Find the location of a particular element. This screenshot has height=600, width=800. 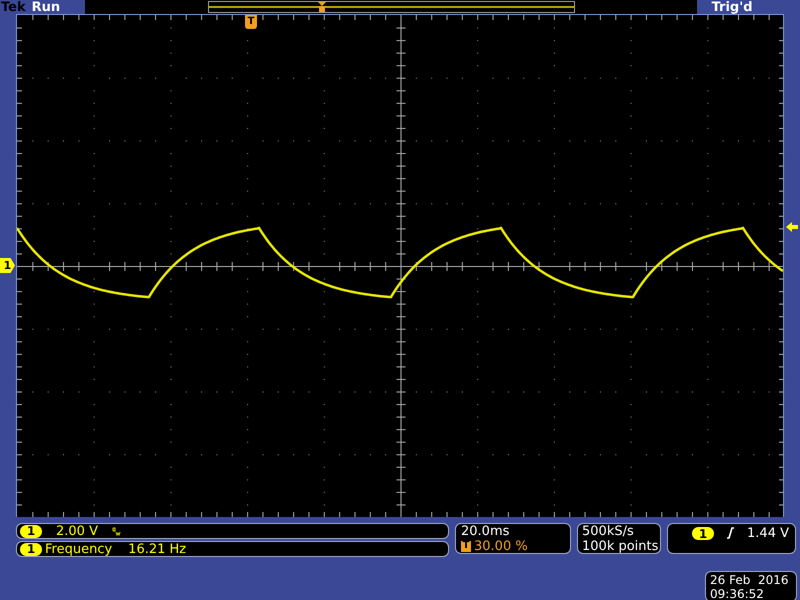

trigger-level: 1.44 V is located at coordinates (768, 533).